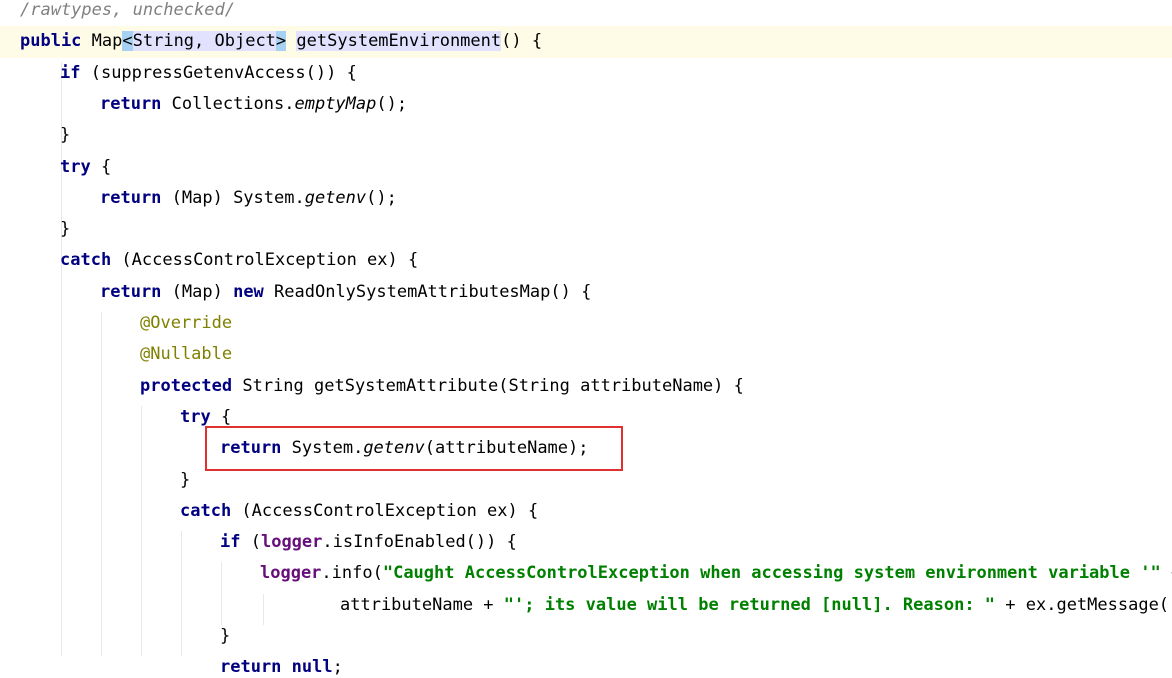 Image resolution: width=1172 pixels, height=678 pixels. I want to click on code-line: return null;, so click(586, 665).